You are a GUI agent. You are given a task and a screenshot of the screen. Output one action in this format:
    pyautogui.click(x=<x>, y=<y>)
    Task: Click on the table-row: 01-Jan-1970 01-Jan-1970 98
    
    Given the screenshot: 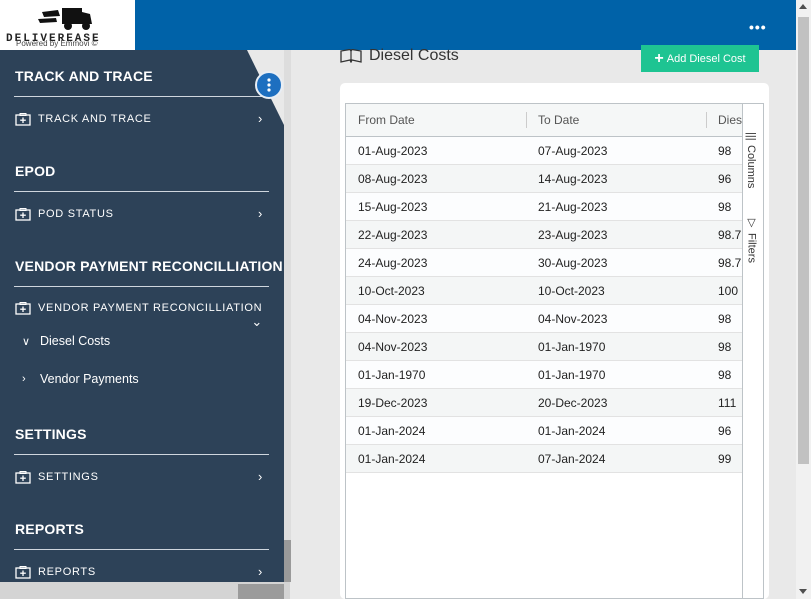 What is the action you would take?
    pyautogui.click(x=544, y=375)
    